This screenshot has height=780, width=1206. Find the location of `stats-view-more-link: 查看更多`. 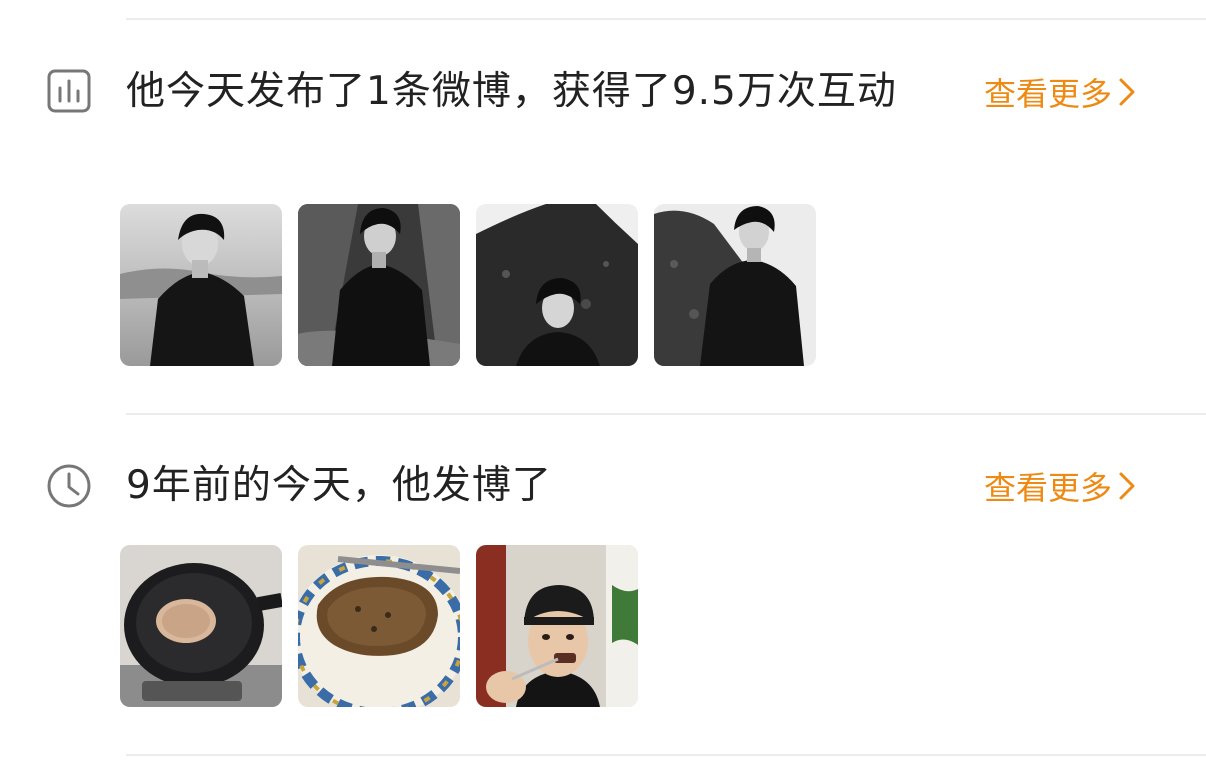

stats-view-more-link: 查看更多 is located at coordinates (1060, 92).